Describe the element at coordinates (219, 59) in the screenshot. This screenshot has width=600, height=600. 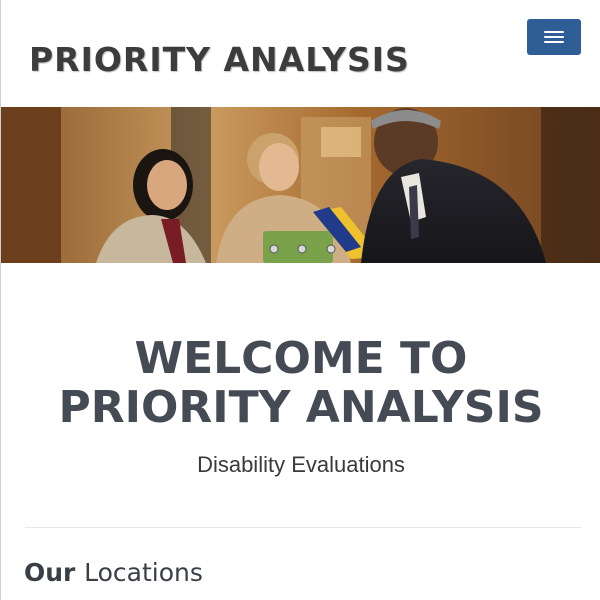
I see `site-logo: PRIORITY ANALYSIS` at that location.